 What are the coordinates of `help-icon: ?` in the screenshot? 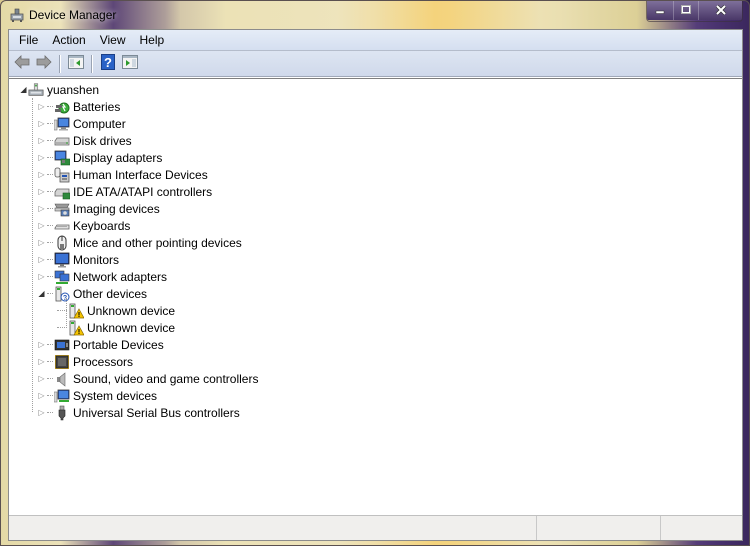 It's located at (108, 63).